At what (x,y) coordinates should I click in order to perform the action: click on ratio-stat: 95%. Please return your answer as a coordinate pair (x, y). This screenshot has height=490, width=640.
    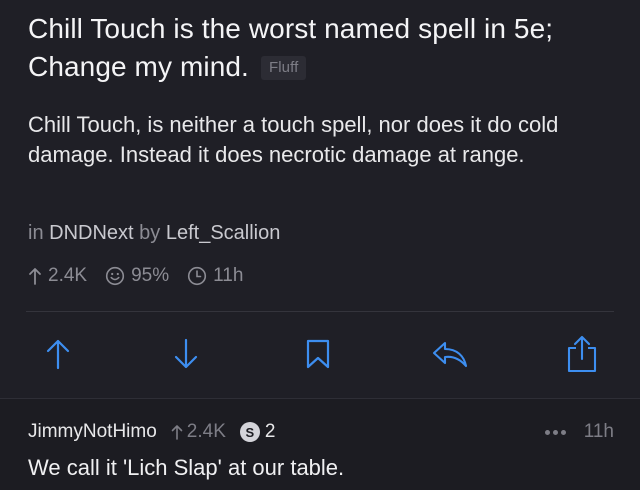
    Looking at the image, I should click on (137, 276).